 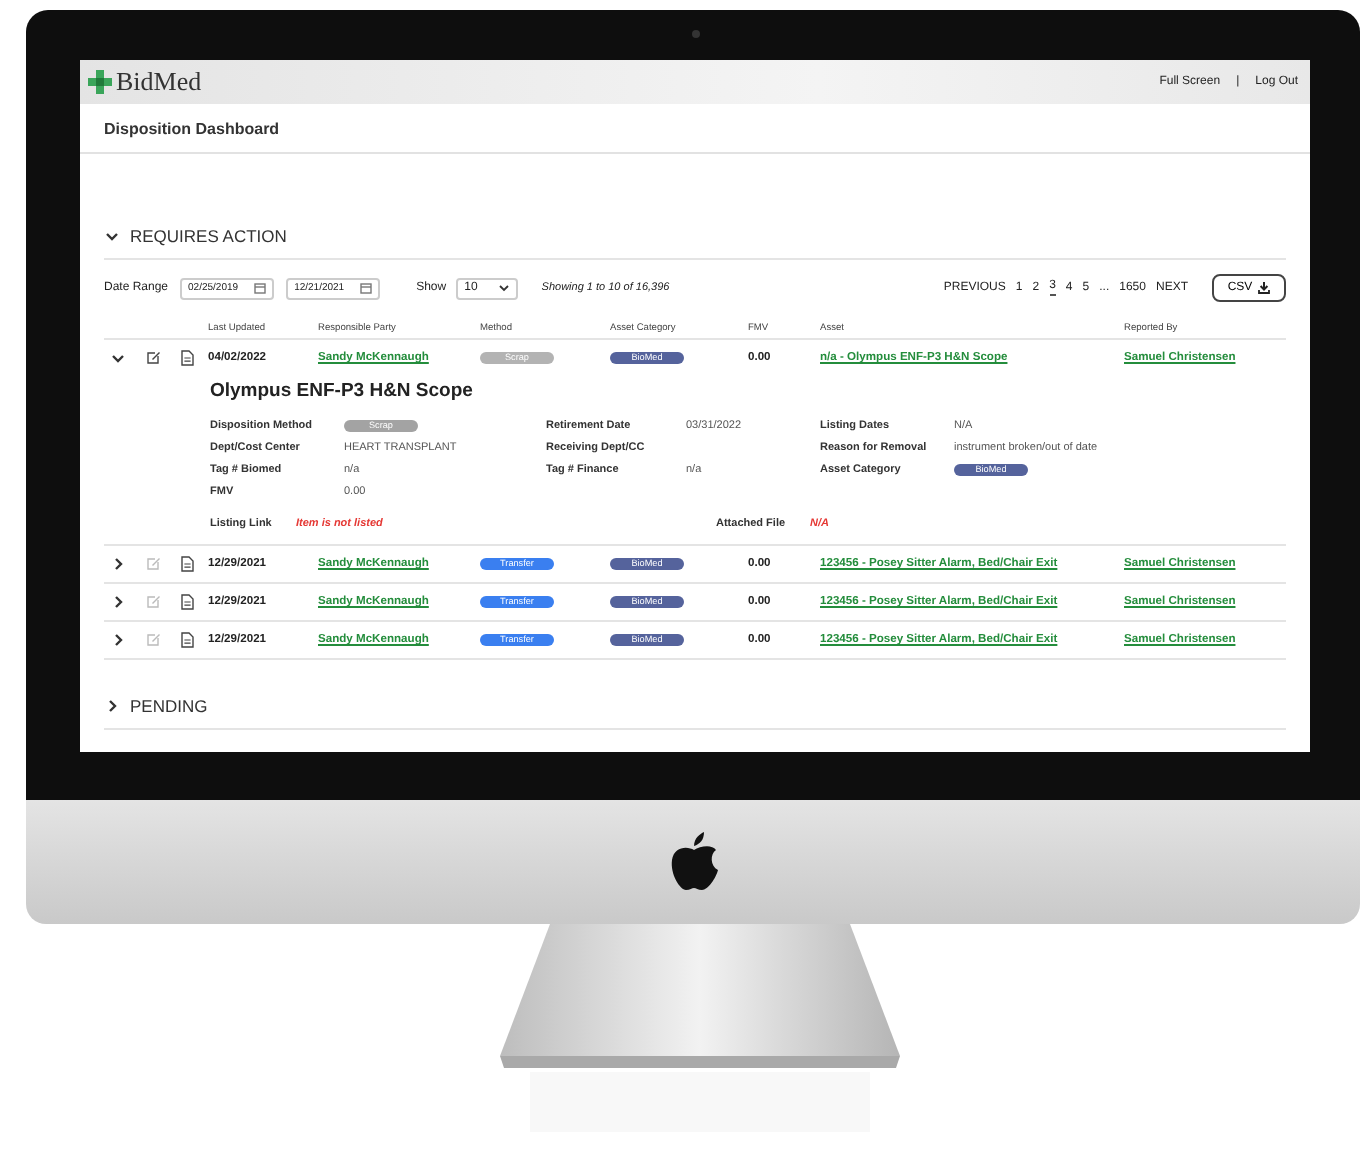 I want to click on caret-icon, so click(x=503, y=288).